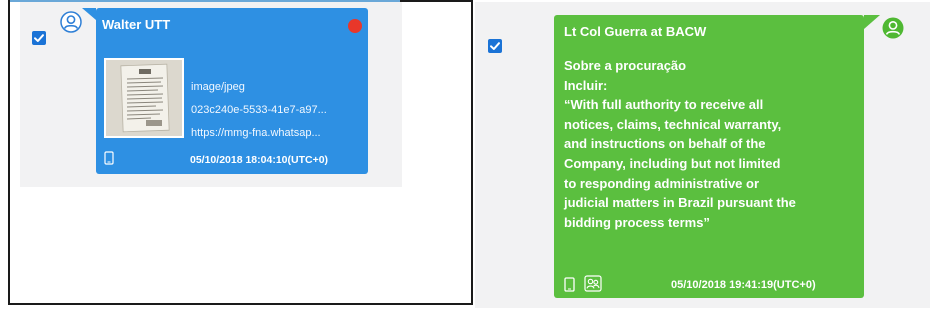 The width and height of the screenshot is (930, 310). Describe the element at coordinates (593, 286) in the screenshot. I see `group-icon` at that location.